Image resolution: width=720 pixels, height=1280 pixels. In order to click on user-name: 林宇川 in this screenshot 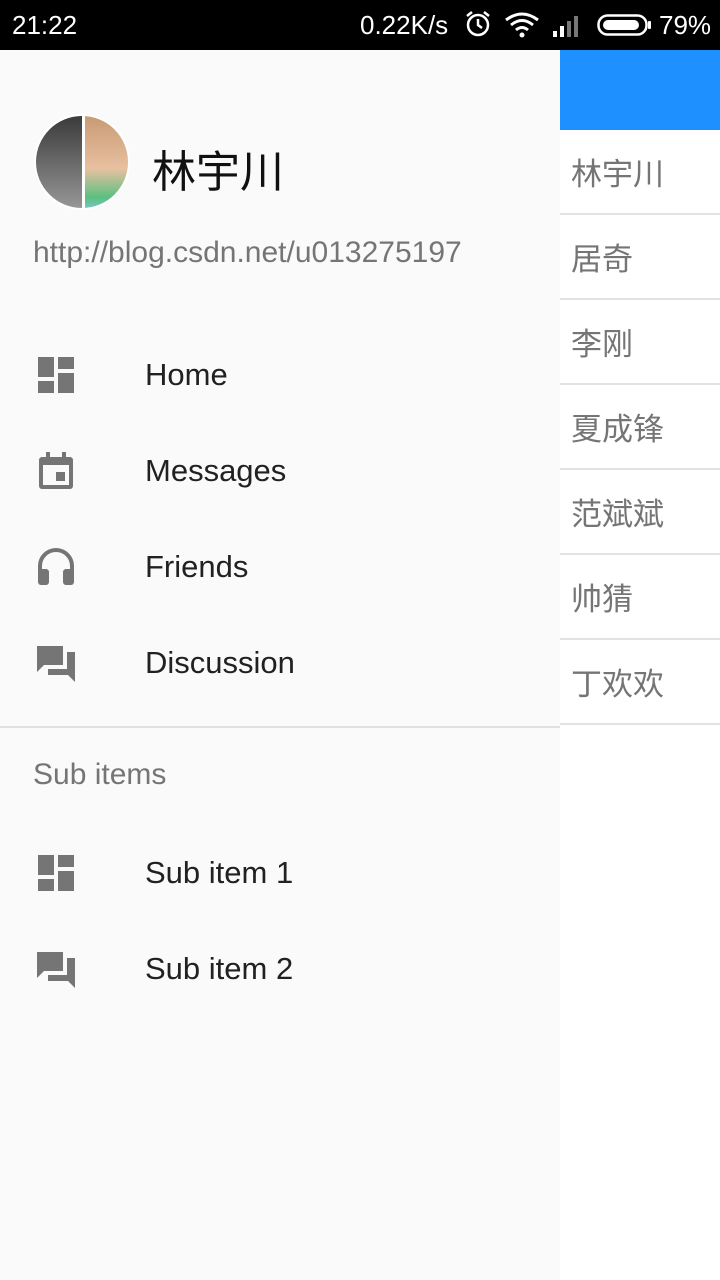, I will do `click(218, 172)`.